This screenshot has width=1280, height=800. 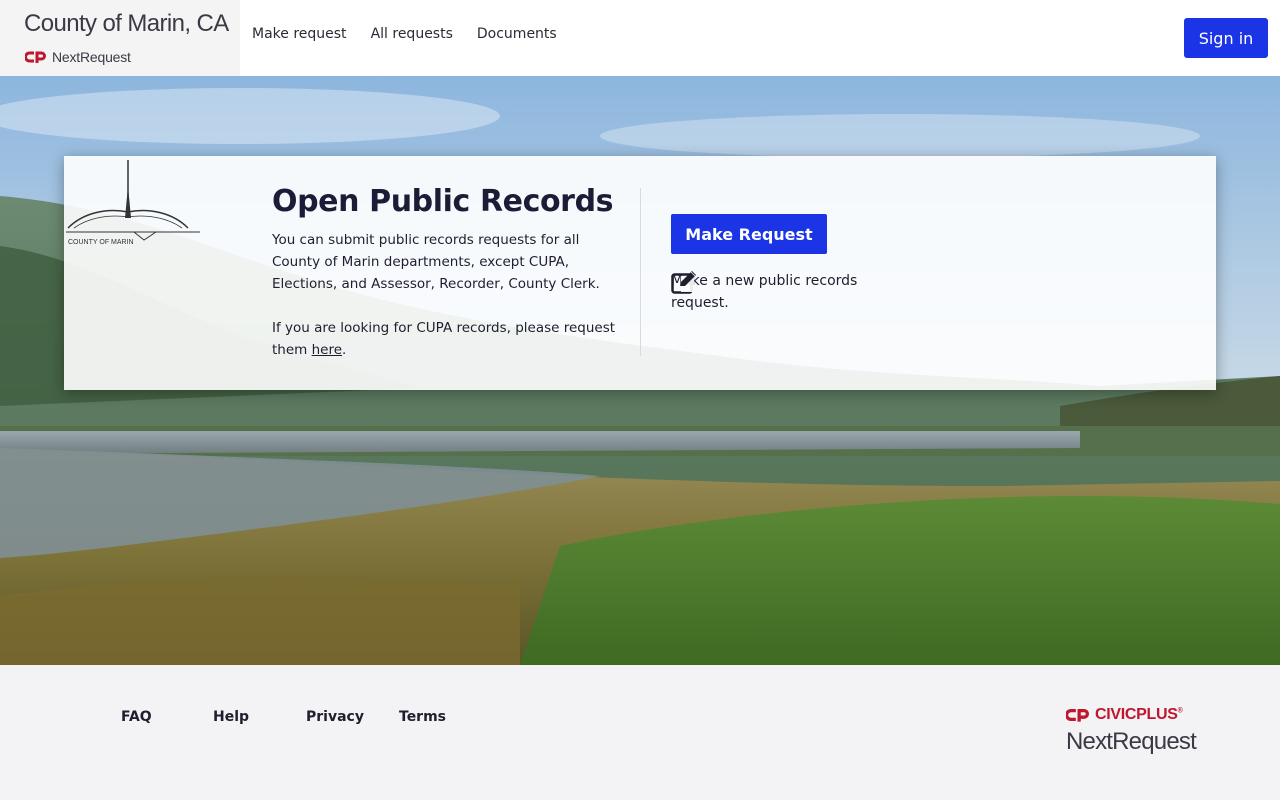 What do you see at coordinates (126, 24) in the screenshot?
I see `brand-title: County of Marin, CA` at bounding box center [126, 24].